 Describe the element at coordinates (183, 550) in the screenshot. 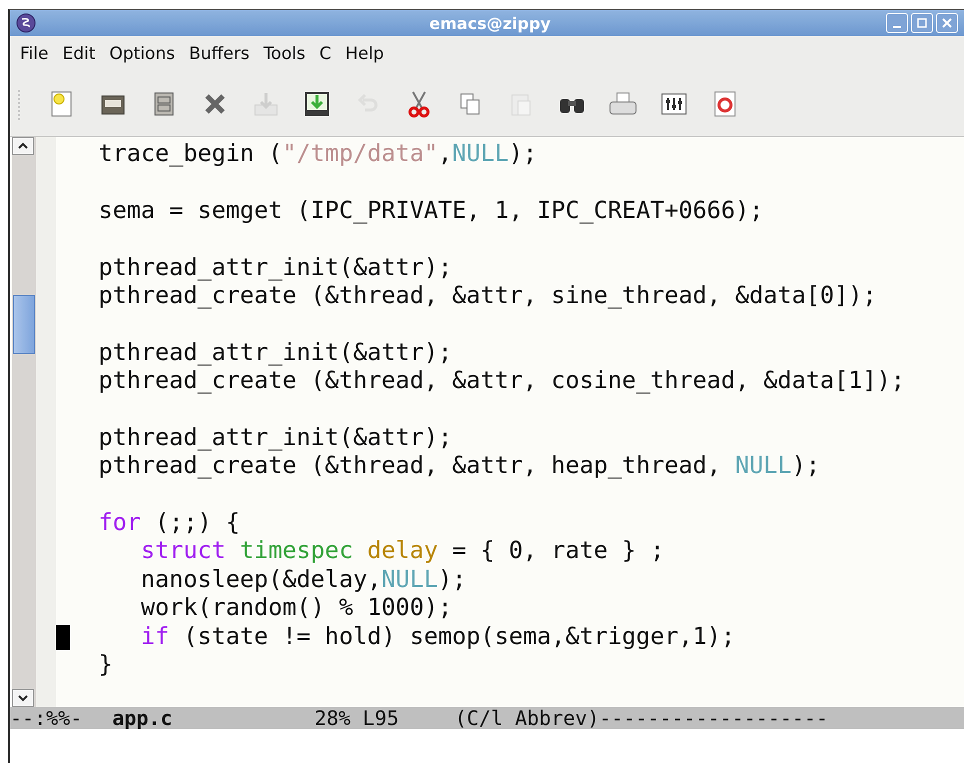

I see `code-text: struct` at that location.